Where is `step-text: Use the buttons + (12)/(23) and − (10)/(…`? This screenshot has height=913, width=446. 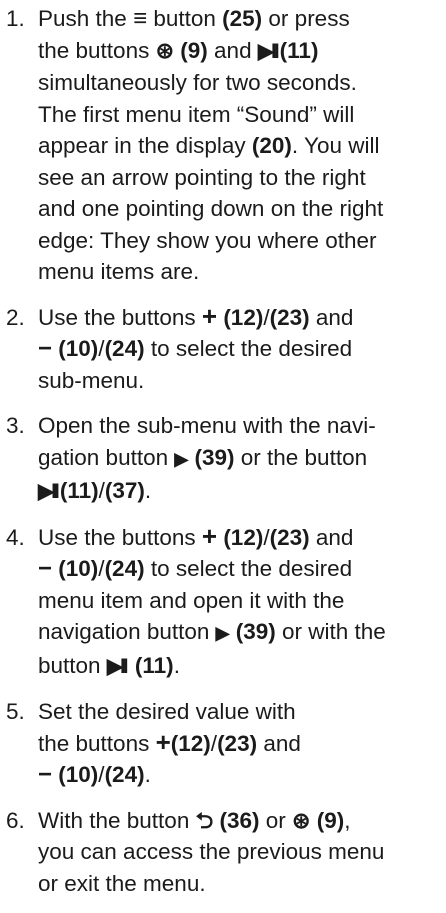 step-text: Use the buttons + (12)/(23) and − (10)/(… is located at coordinates (196, 346).